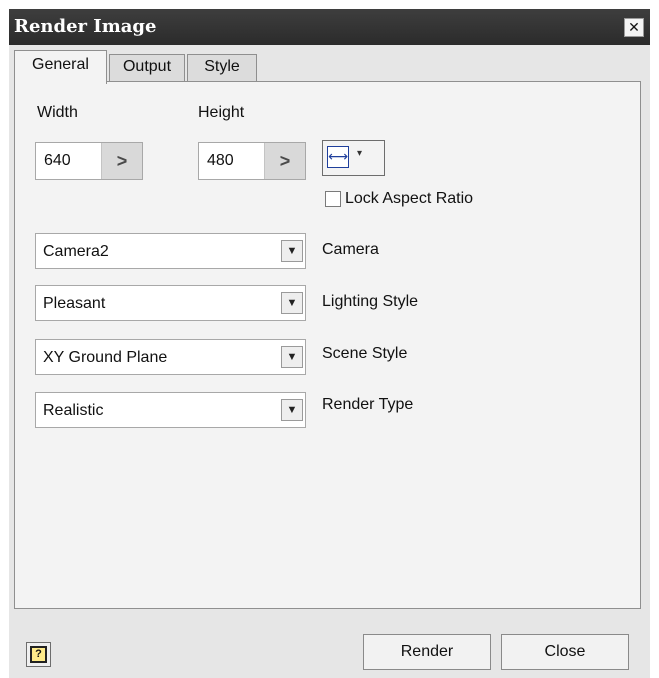  I want to click on height-increment-button: >, so click(284, 161).